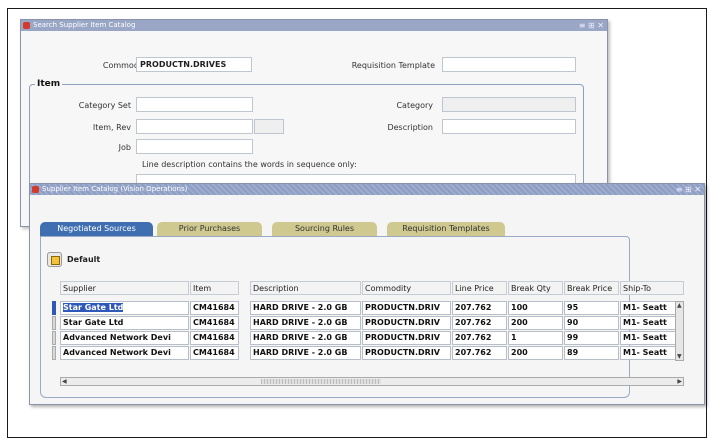 This screenshot has height=441, width=711. Describe the element at coordinates (535, 308) in the screenshot. I see `table-cell-break-qty: 100` at that location.